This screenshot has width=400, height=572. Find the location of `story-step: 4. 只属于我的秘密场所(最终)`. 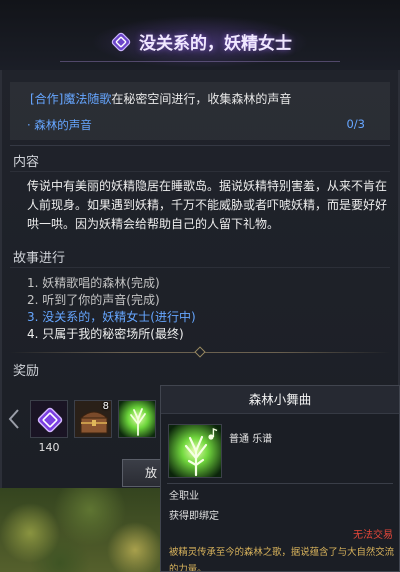

story-step: 4. 只属于我的秘密场所(最终) is located at coordinates (105, 334).